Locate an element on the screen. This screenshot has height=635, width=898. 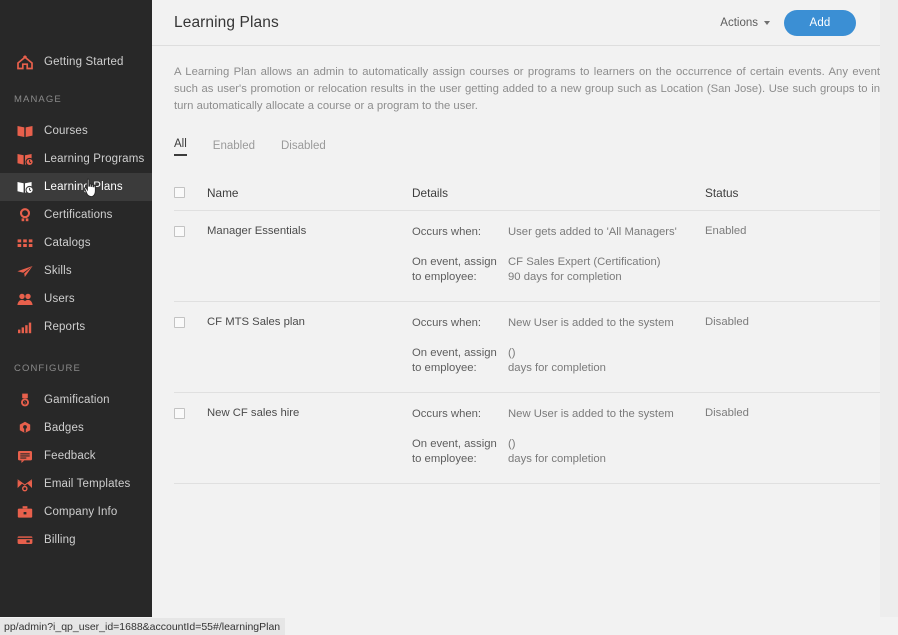
sidebar-item-feedback: Feedback is located at coordinates (76, 456).